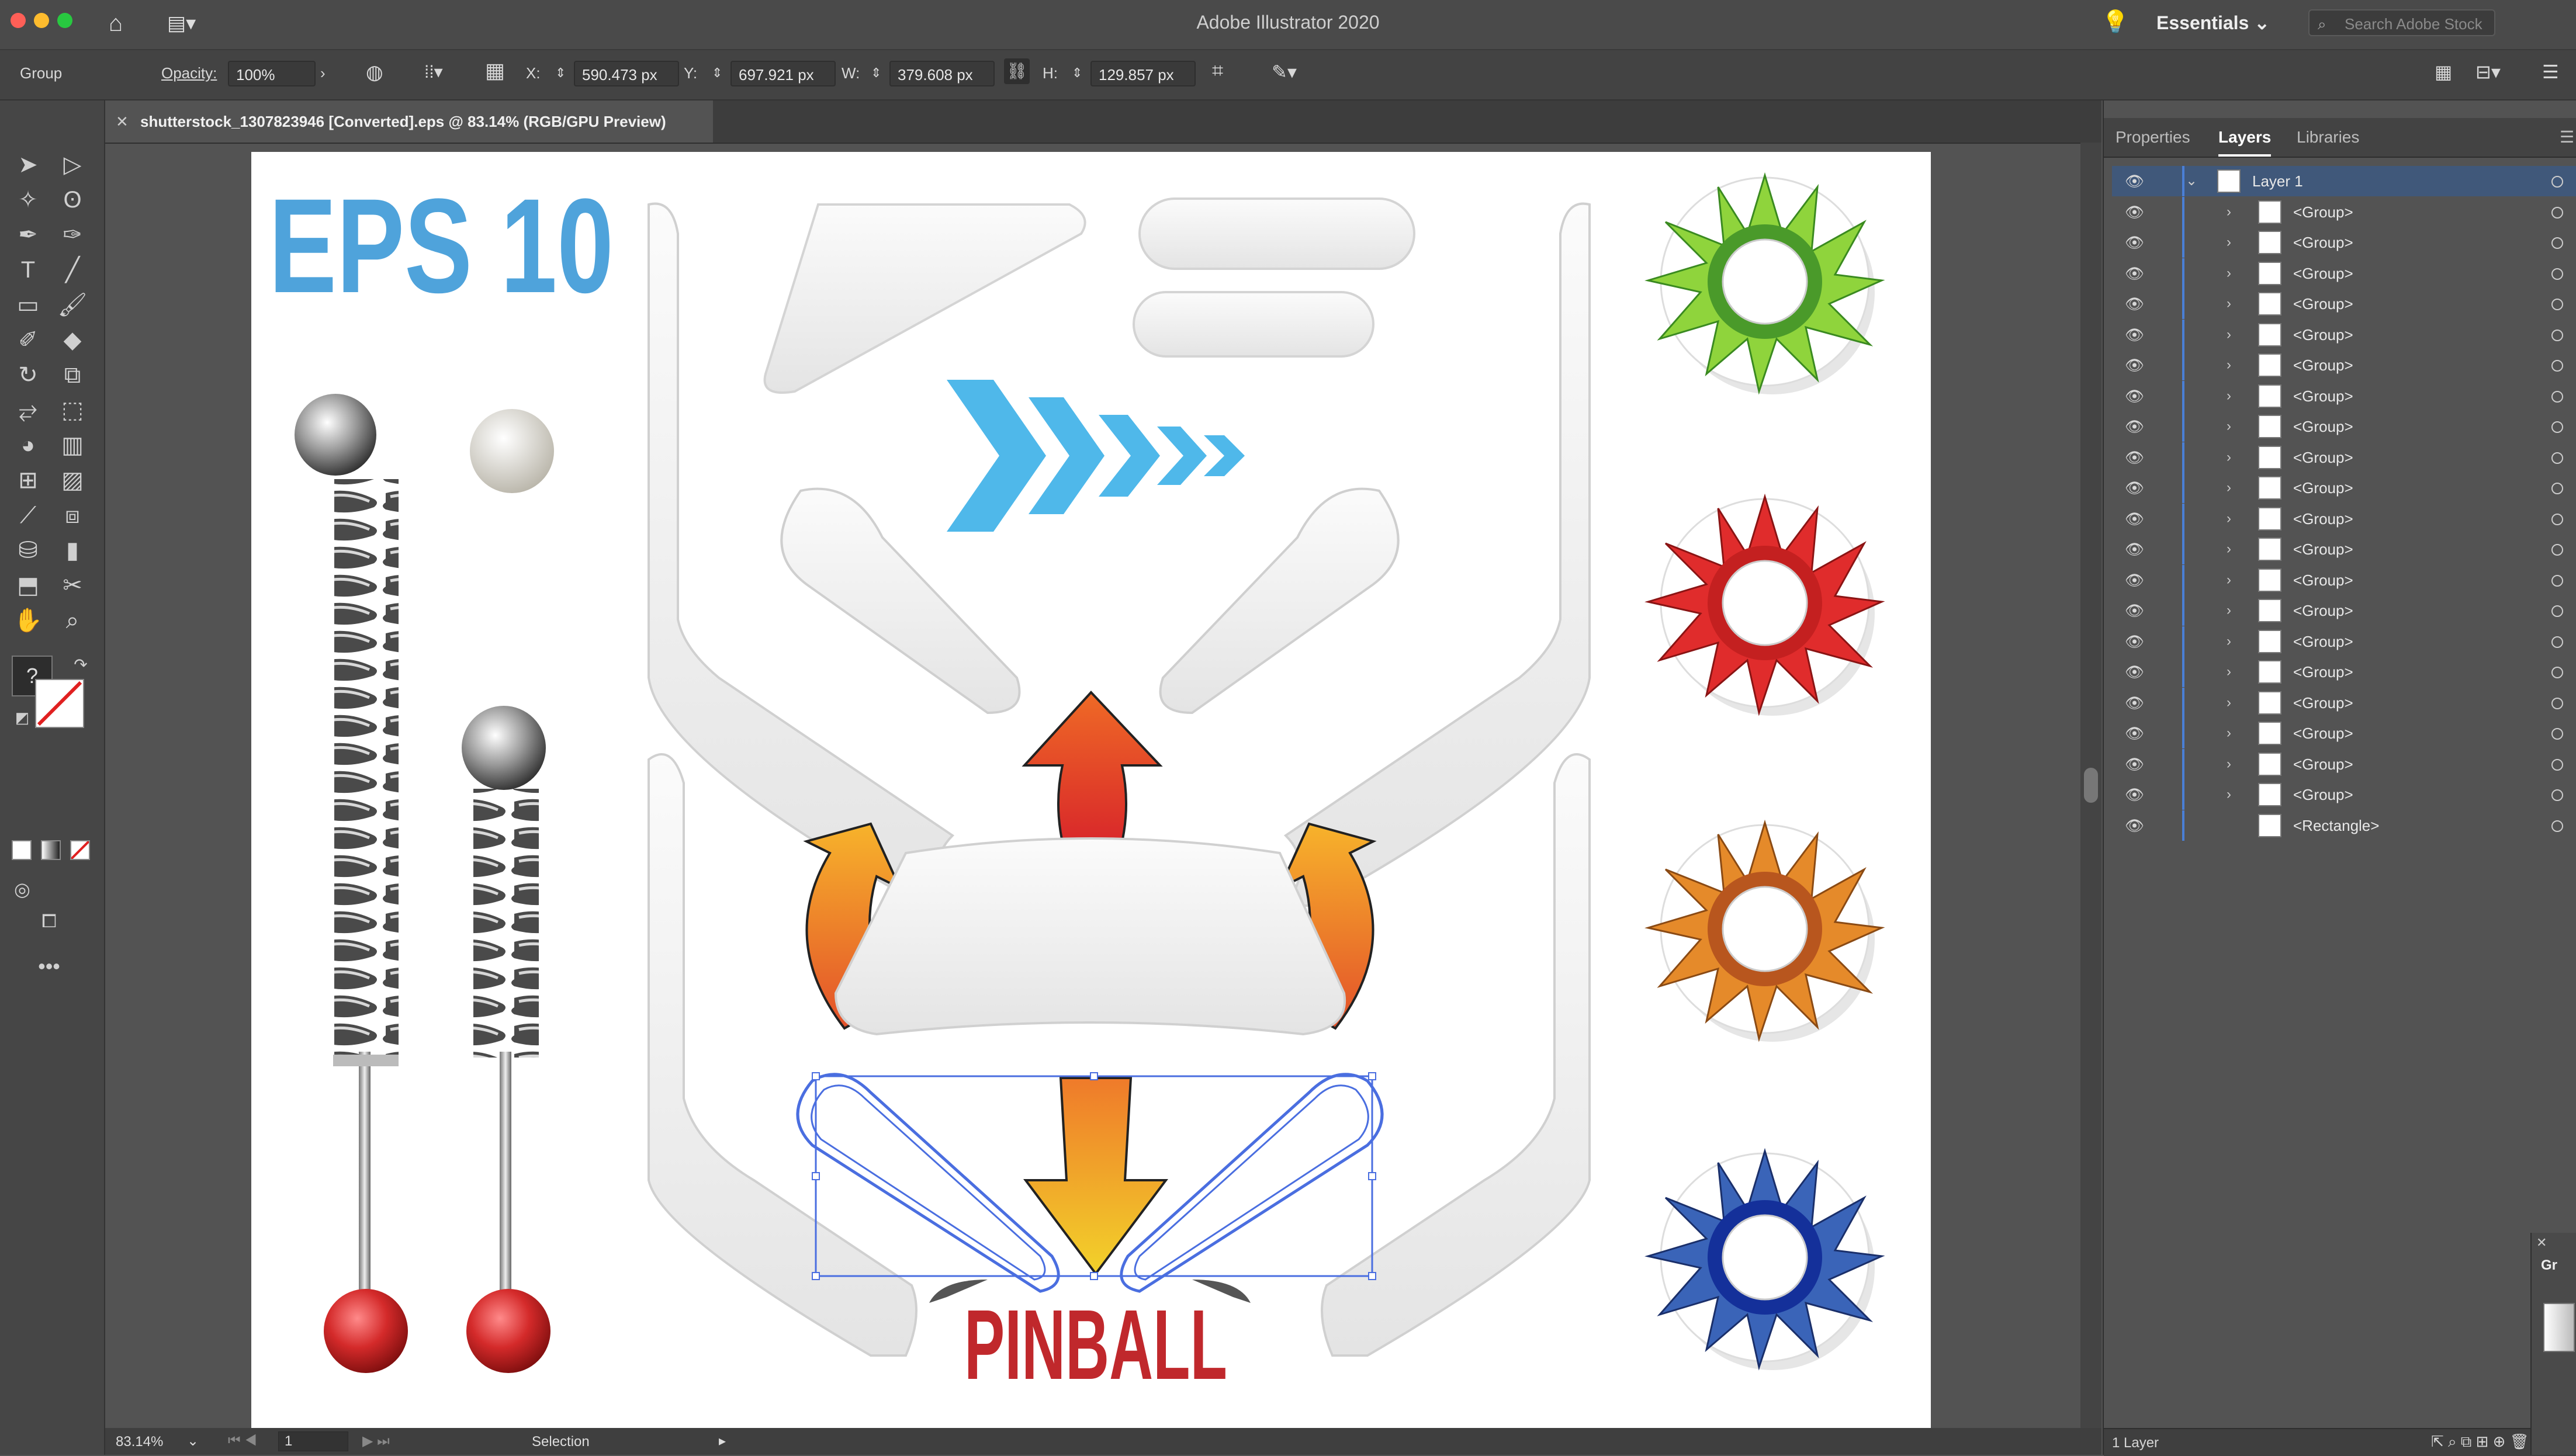 This screenshot has height=1456, width=2576. What do you see at coordinates (2480, 1442) in the screenshot?
I see `panel-footer-icons: ⇱ ⌕ ⧉ ⊞ ⊕ 🗑` at bounding box center [2480, 1442].